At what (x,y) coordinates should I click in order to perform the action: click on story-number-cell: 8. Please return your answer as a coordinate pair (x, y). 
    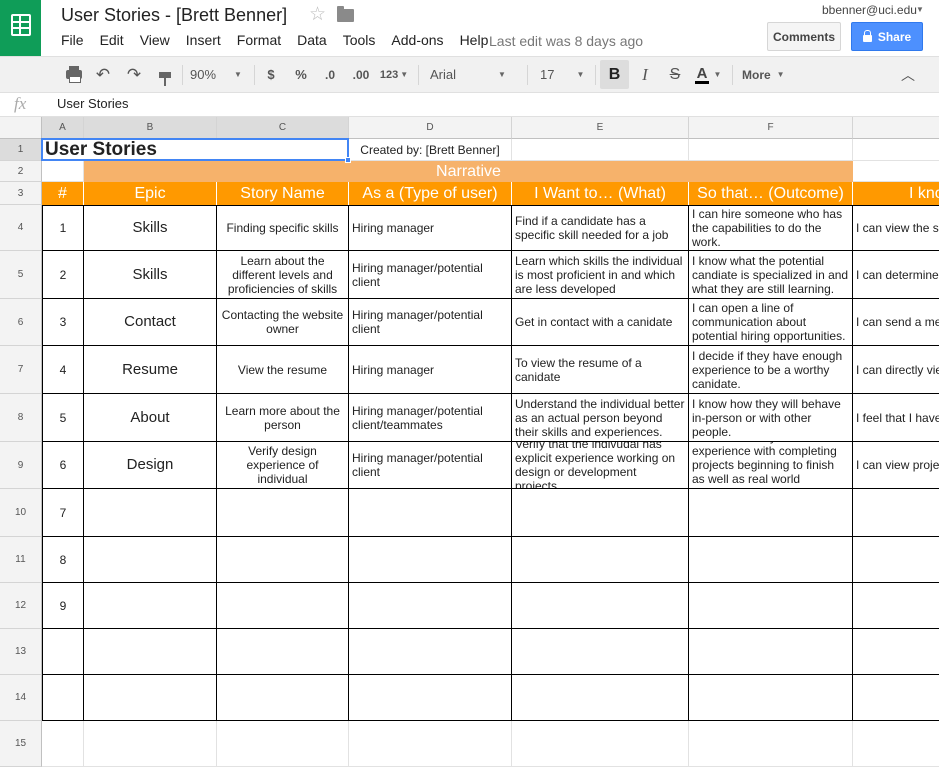
    Looking at the image, I should click on (63, 560).